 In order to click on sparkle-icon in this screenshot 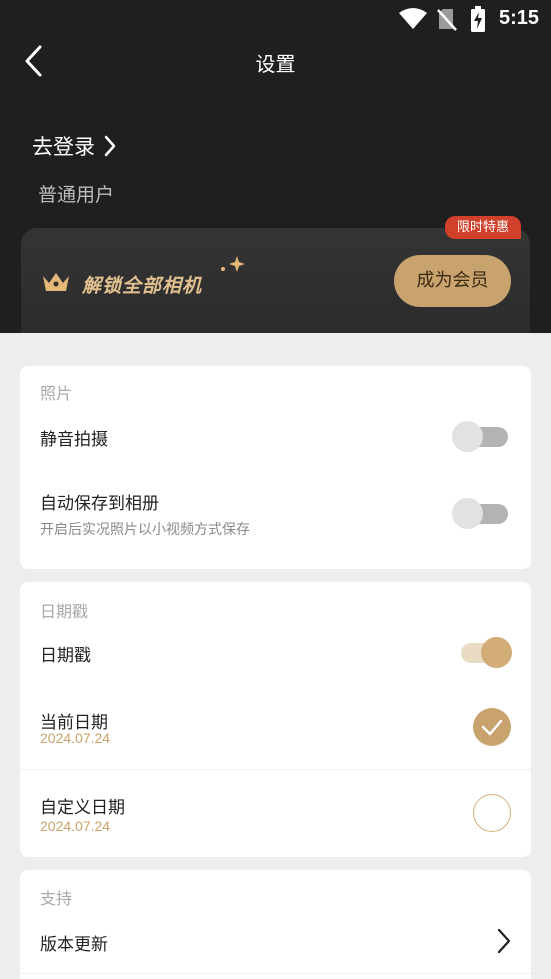, I will do `click(232, 267)`.